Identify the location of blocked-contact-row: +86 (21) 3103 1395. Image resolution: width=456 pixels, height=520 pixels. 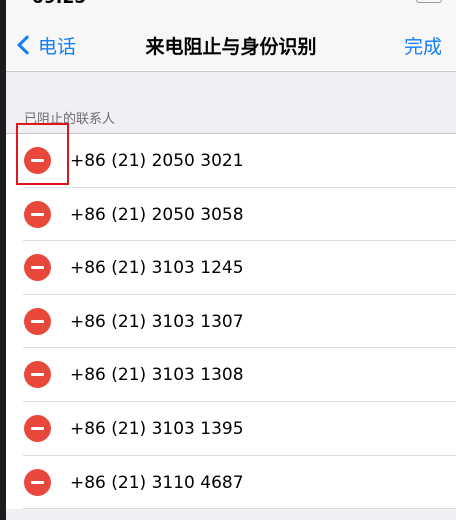
(231, 429).